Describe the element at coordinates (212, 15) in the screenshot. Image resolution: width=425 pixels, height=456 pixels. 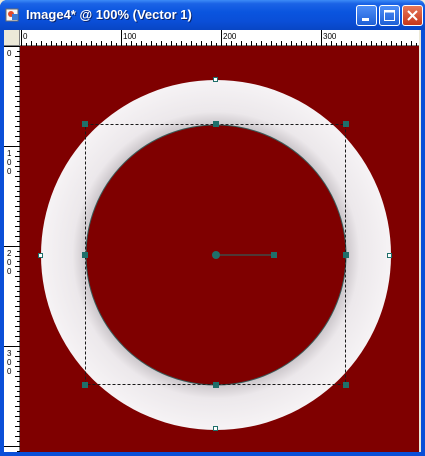
I see `title-bar: Image4* @ 100% (Vector 1)` at that location.